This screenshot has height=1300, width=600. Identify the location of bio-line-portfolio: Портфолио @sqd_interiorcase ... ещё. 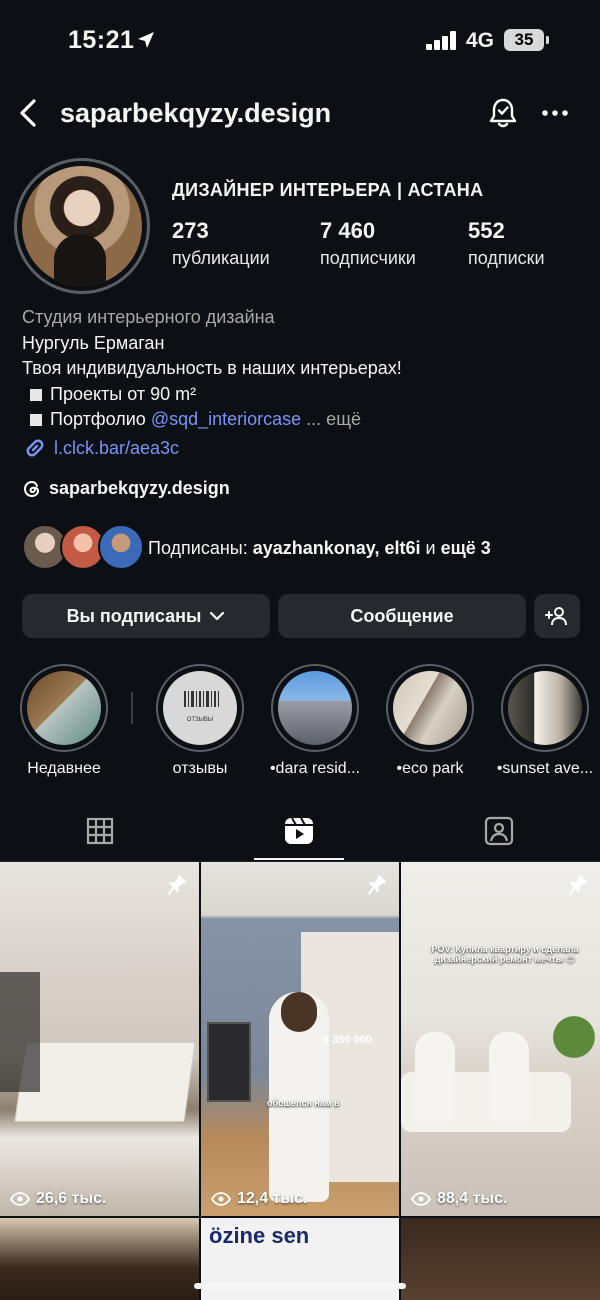
(212, 420).